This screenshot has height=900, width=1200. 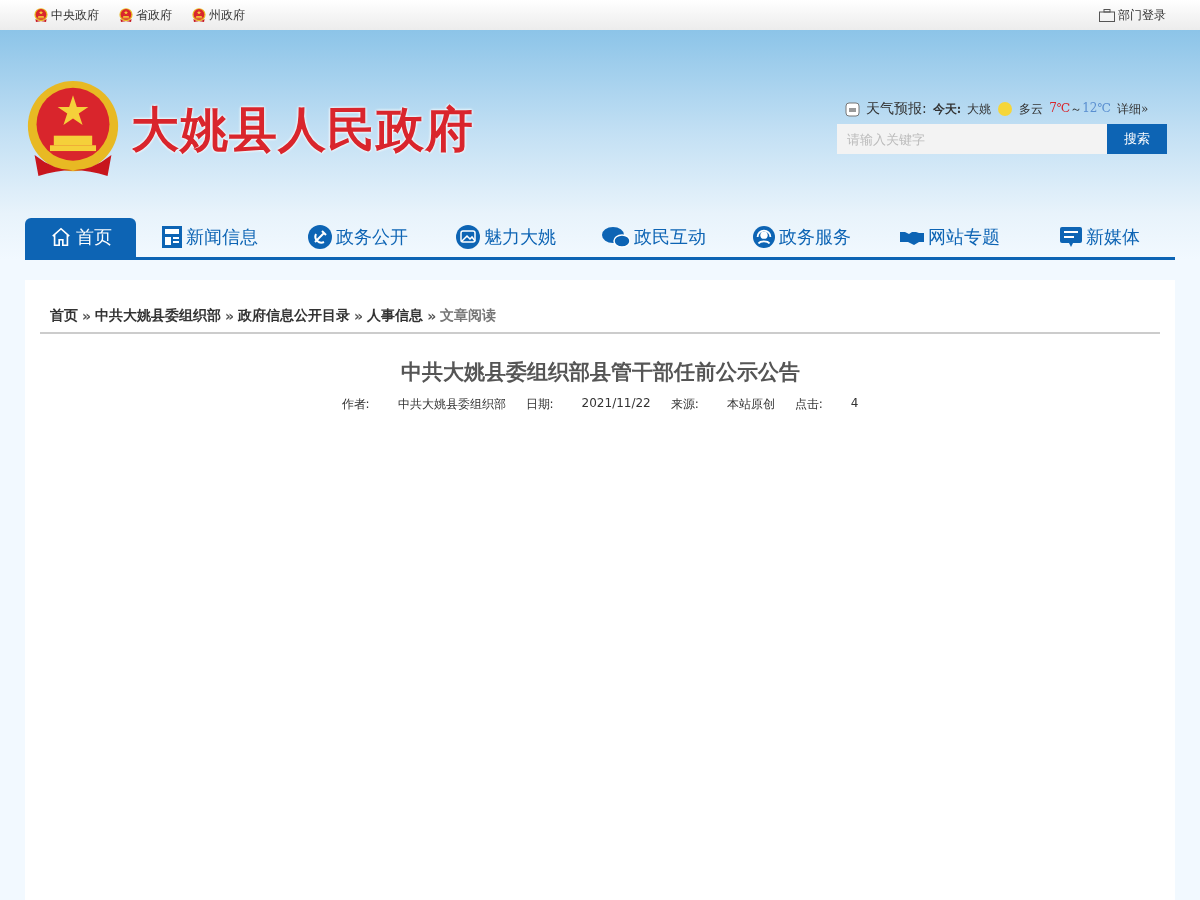 I want to click on mountain-icon, so click(x=468, y=237).